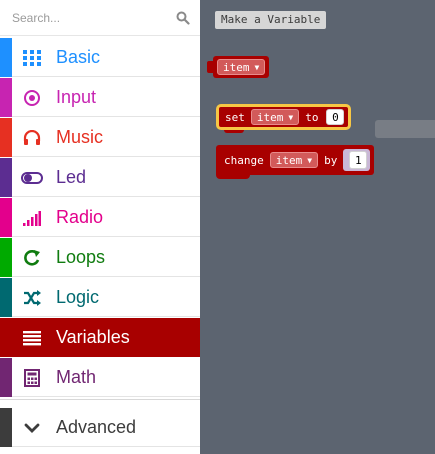  Describe the element at coordinates (32, 378) in the screenshot. I see `calculator-icon` at that location.